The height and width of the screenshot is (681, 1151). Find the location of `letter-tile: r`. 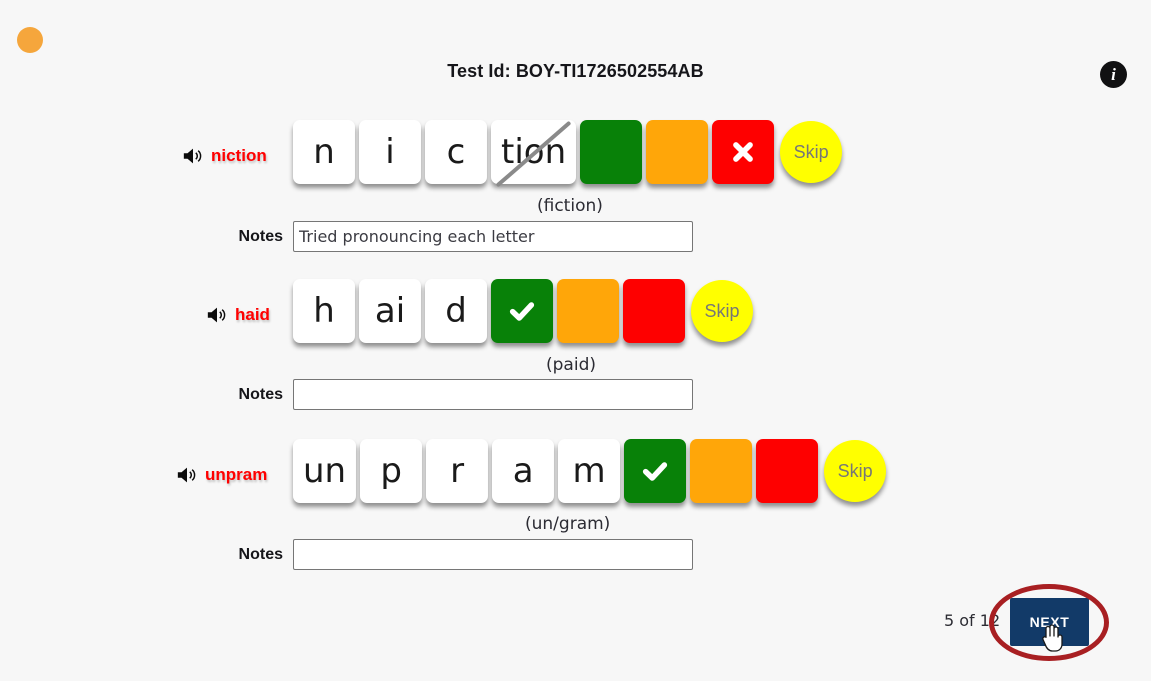

letter-tile: r is located at coordinates (457, 471).